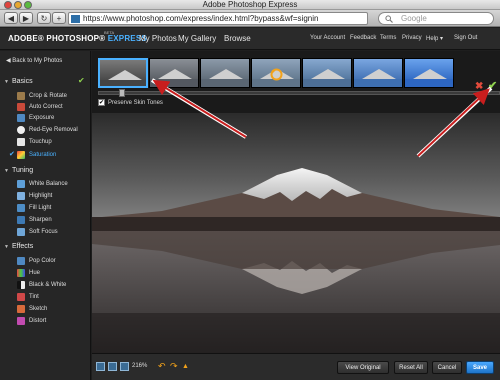 This screenshot has width=500, height=380. Describe the element at coordinates (321, 118) in the screenshot. I see `annotation-arrows` at that location.